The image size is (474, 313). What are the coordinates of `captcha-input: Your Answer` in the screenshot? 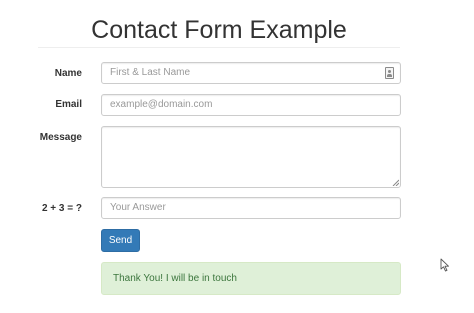 It's located at (251, 208).